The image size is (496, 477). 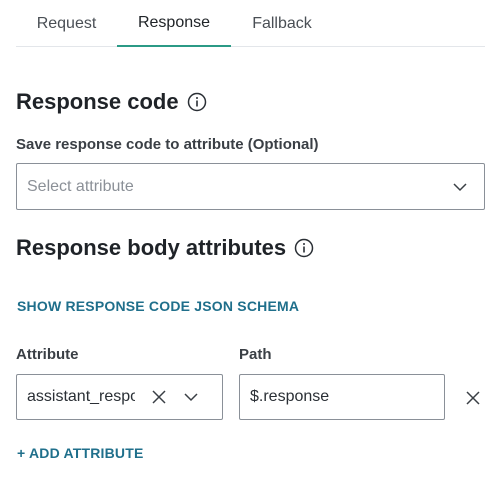 I want to click on path-column-label: Path, so click(x=255, y=354).